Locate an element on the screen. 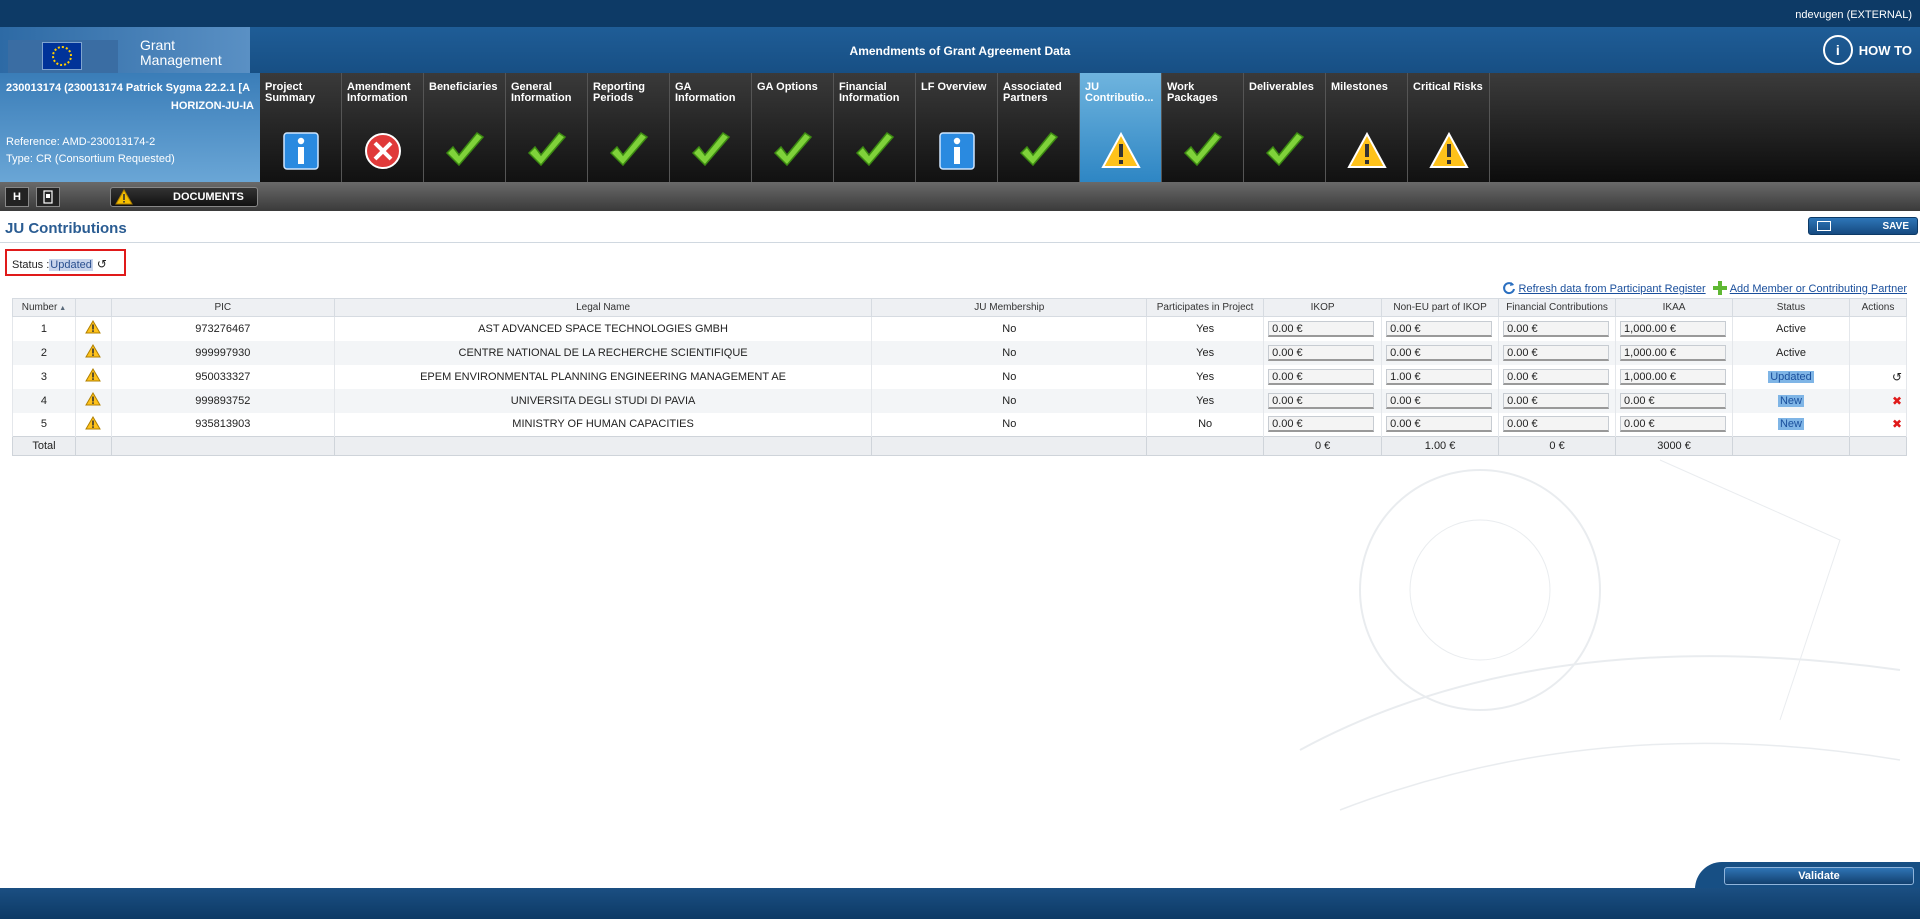 The image size is (1920, 919). tab-ga-options: GA Options is located at coordinates (793, 127).